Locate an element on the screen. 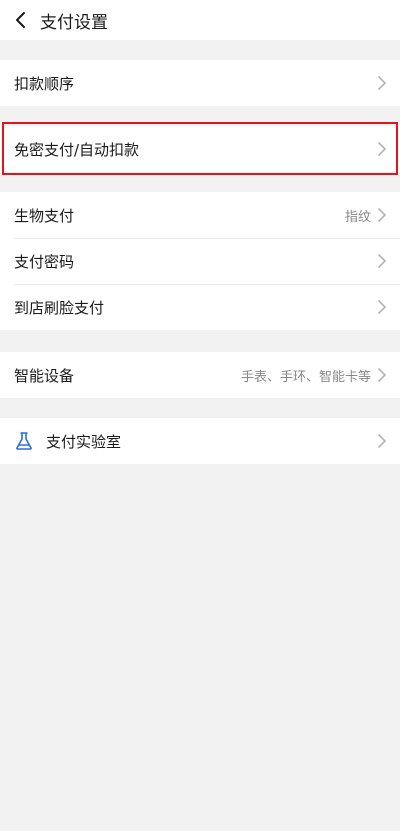 This screenshot has height=831, width=400. payment-lab-group: 支付实验室 is located at coordinates (200, 441).